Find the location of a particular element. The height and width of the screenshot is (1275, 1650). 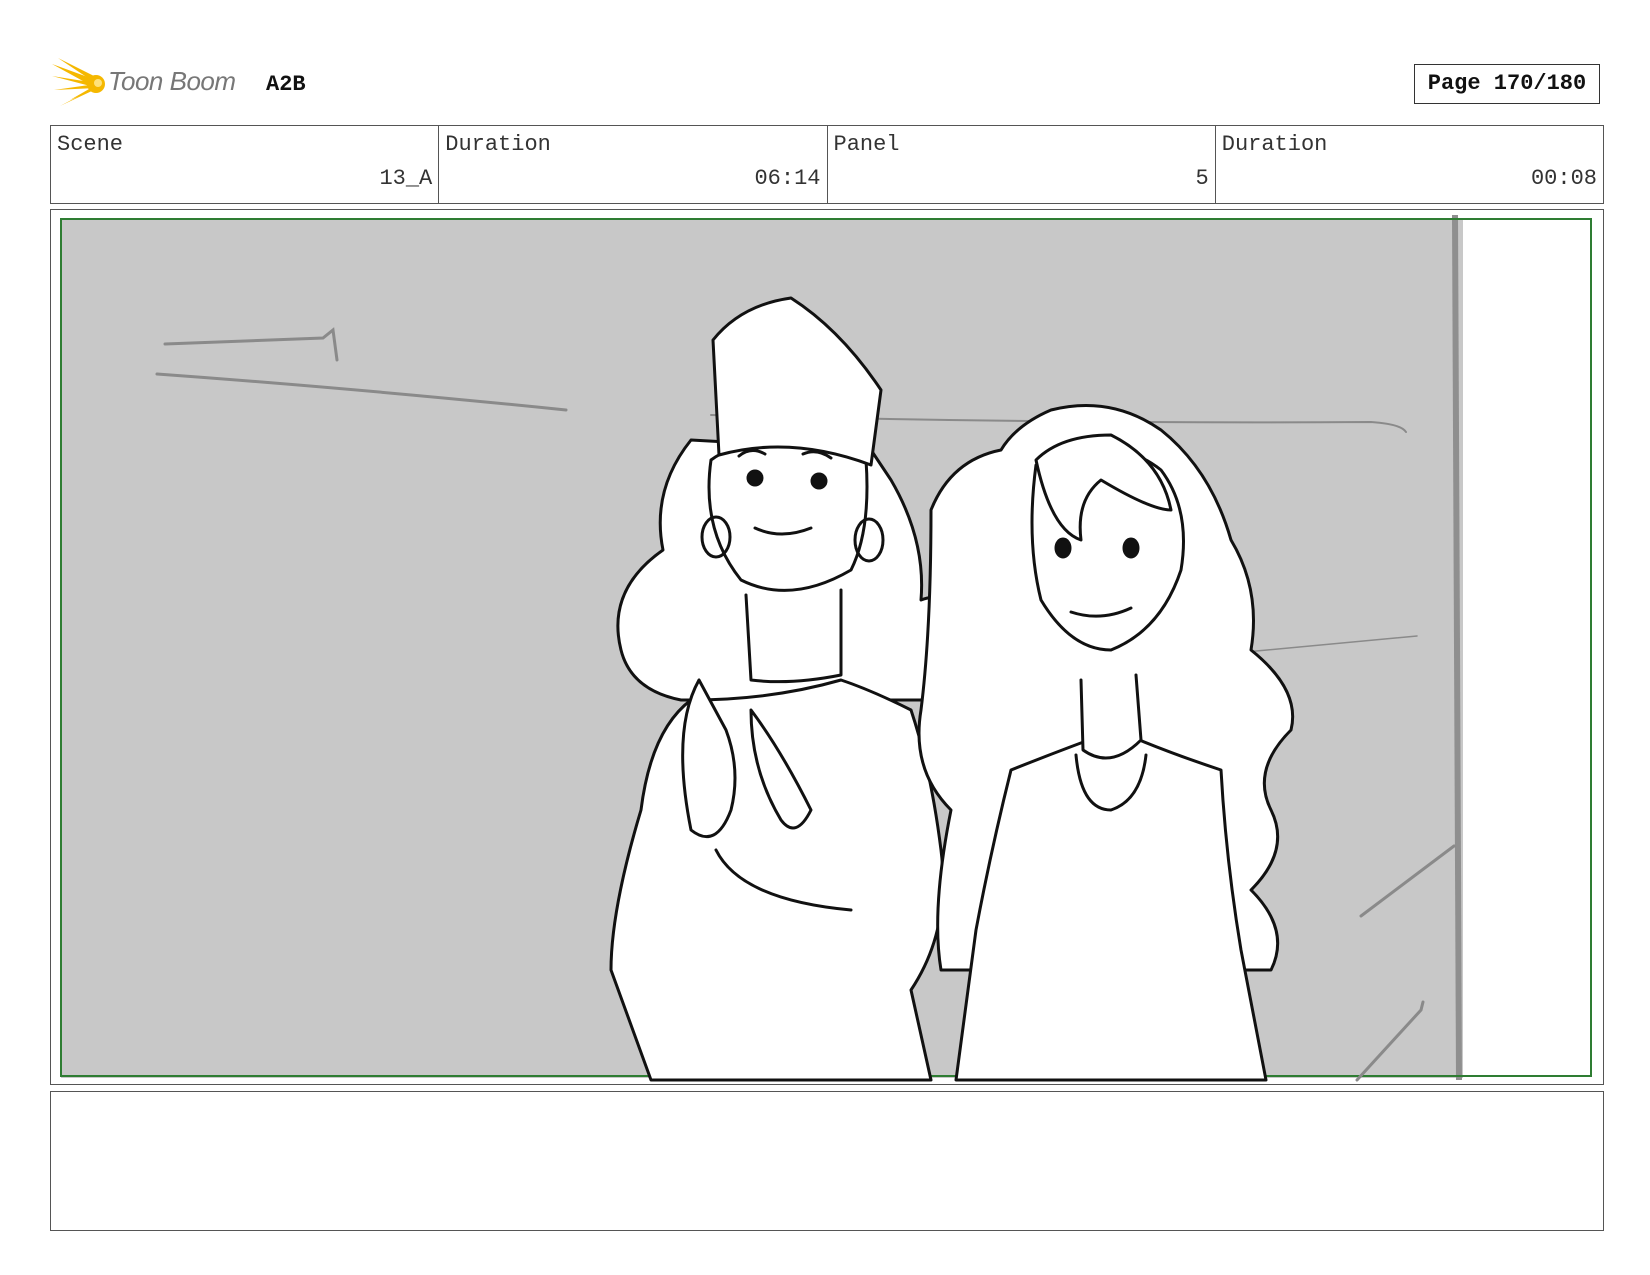

notes-box is located at coordinates (827, 1161).